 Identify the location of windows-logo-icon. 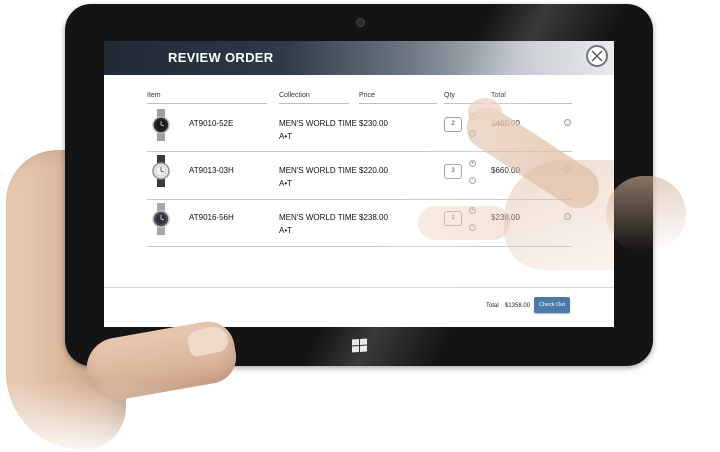
(359, 345).